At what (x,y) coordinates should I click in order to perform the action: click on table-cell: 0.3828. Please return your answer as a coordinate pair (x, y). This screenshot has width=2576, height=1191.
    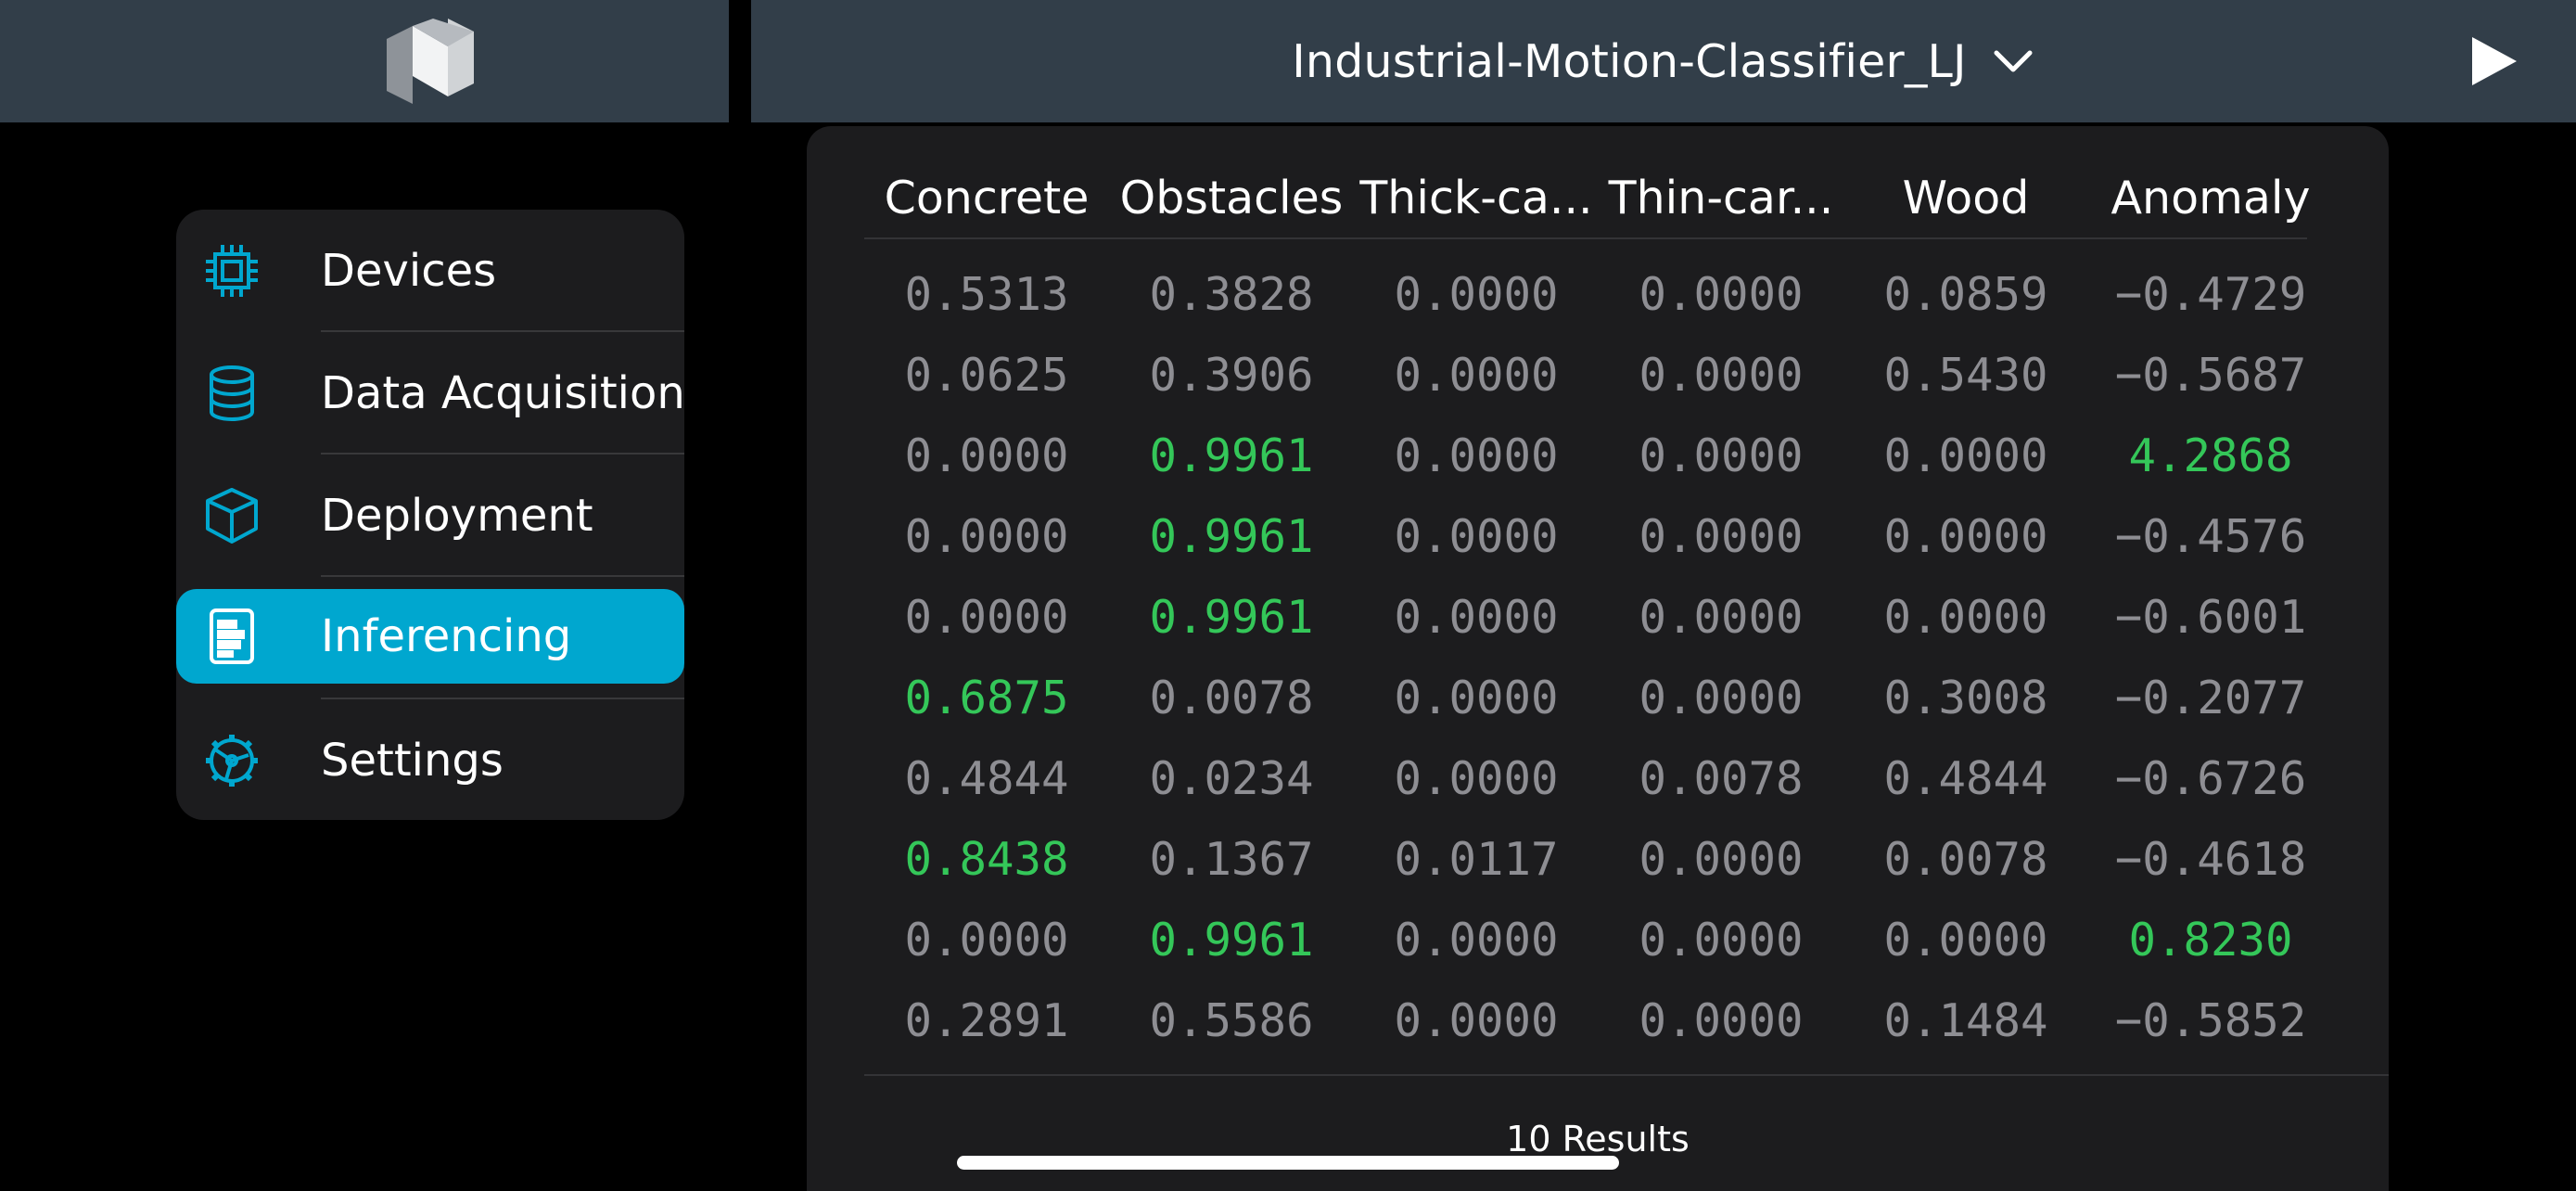
    Looking at the image, I should click on (1231, 295).